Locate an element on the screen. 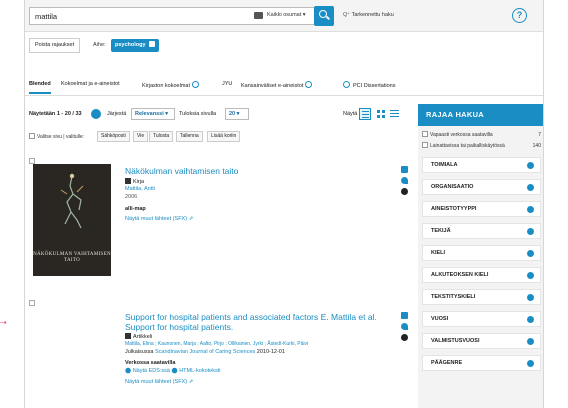 This screenshot has height=408, width=568. cover-title: NÄKÖKULMAN VAIHTAMISEN TAITO is located at coordinates (72, 257).